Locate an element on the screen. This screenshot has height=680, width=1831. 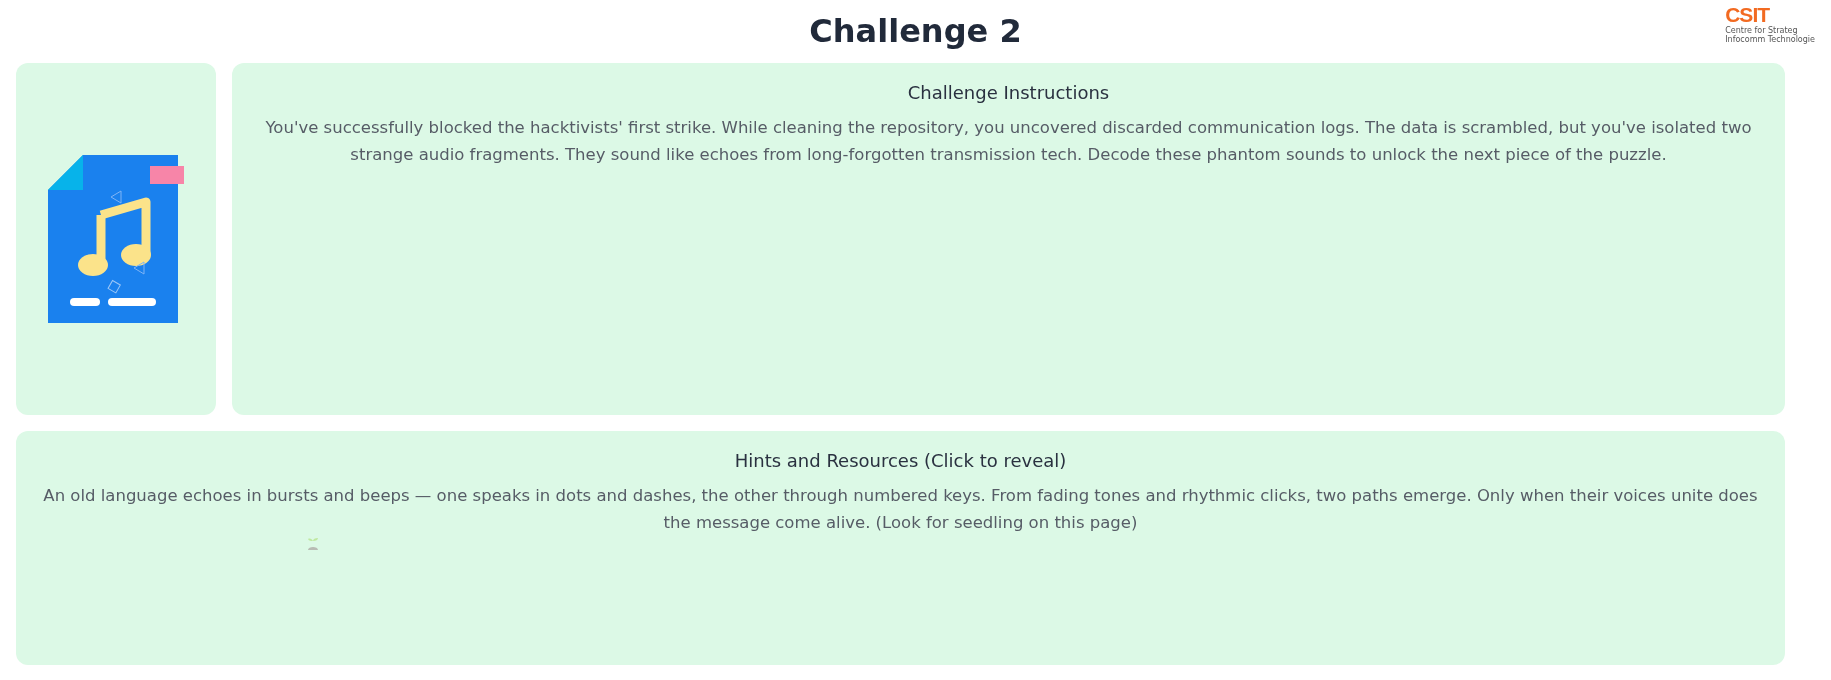
logo-text: Centre for Strateg is located at coordinates (1761, 30).